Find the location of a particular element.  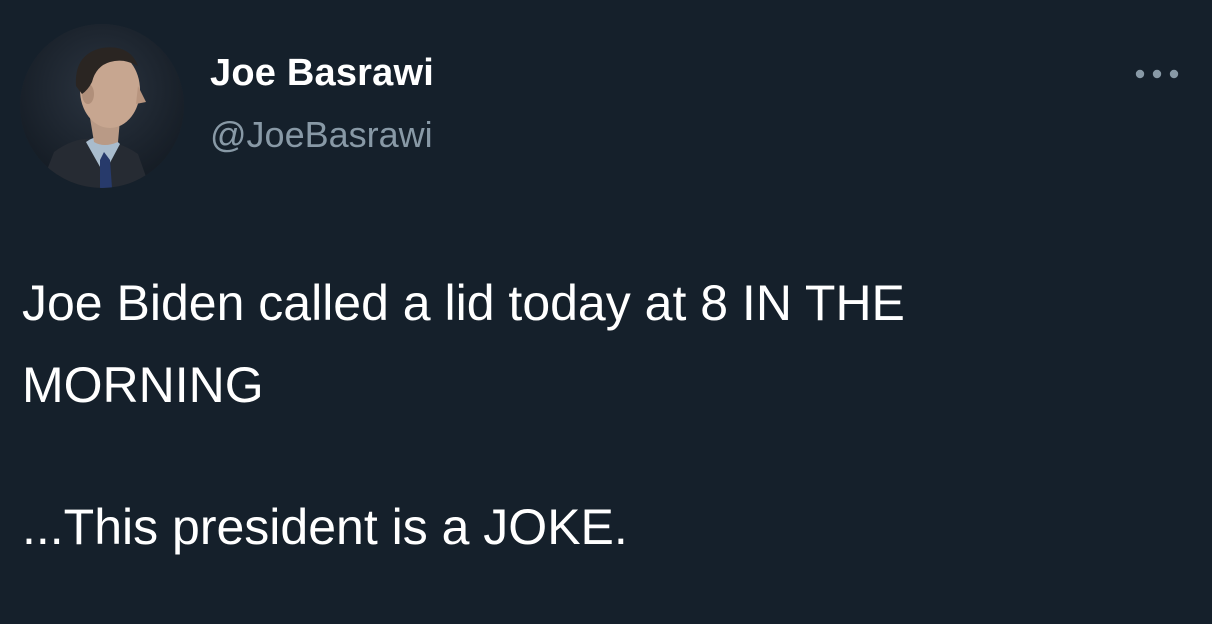

avatar is located at coordinates (102, 106).